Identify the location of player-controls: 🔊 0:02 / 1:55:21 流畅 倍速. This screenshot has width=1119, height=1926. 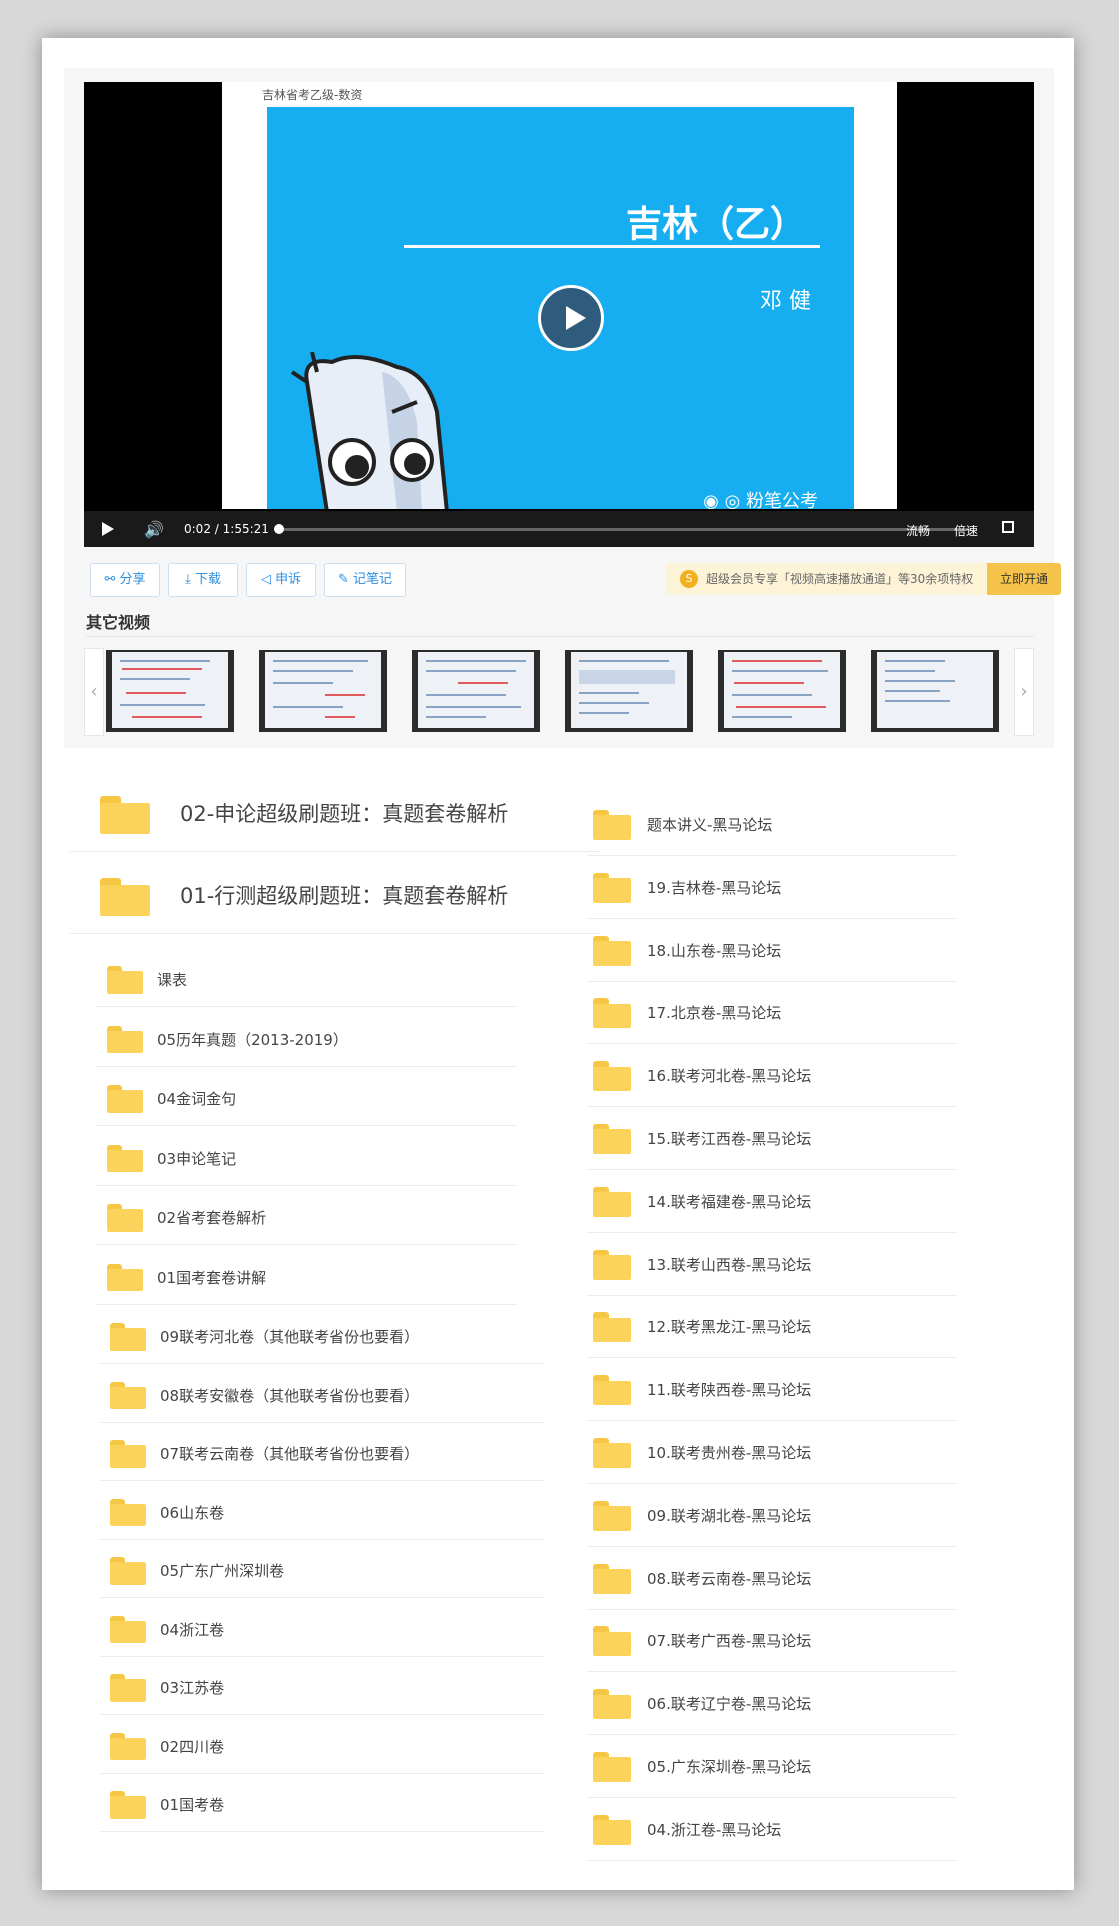
(559, 529).